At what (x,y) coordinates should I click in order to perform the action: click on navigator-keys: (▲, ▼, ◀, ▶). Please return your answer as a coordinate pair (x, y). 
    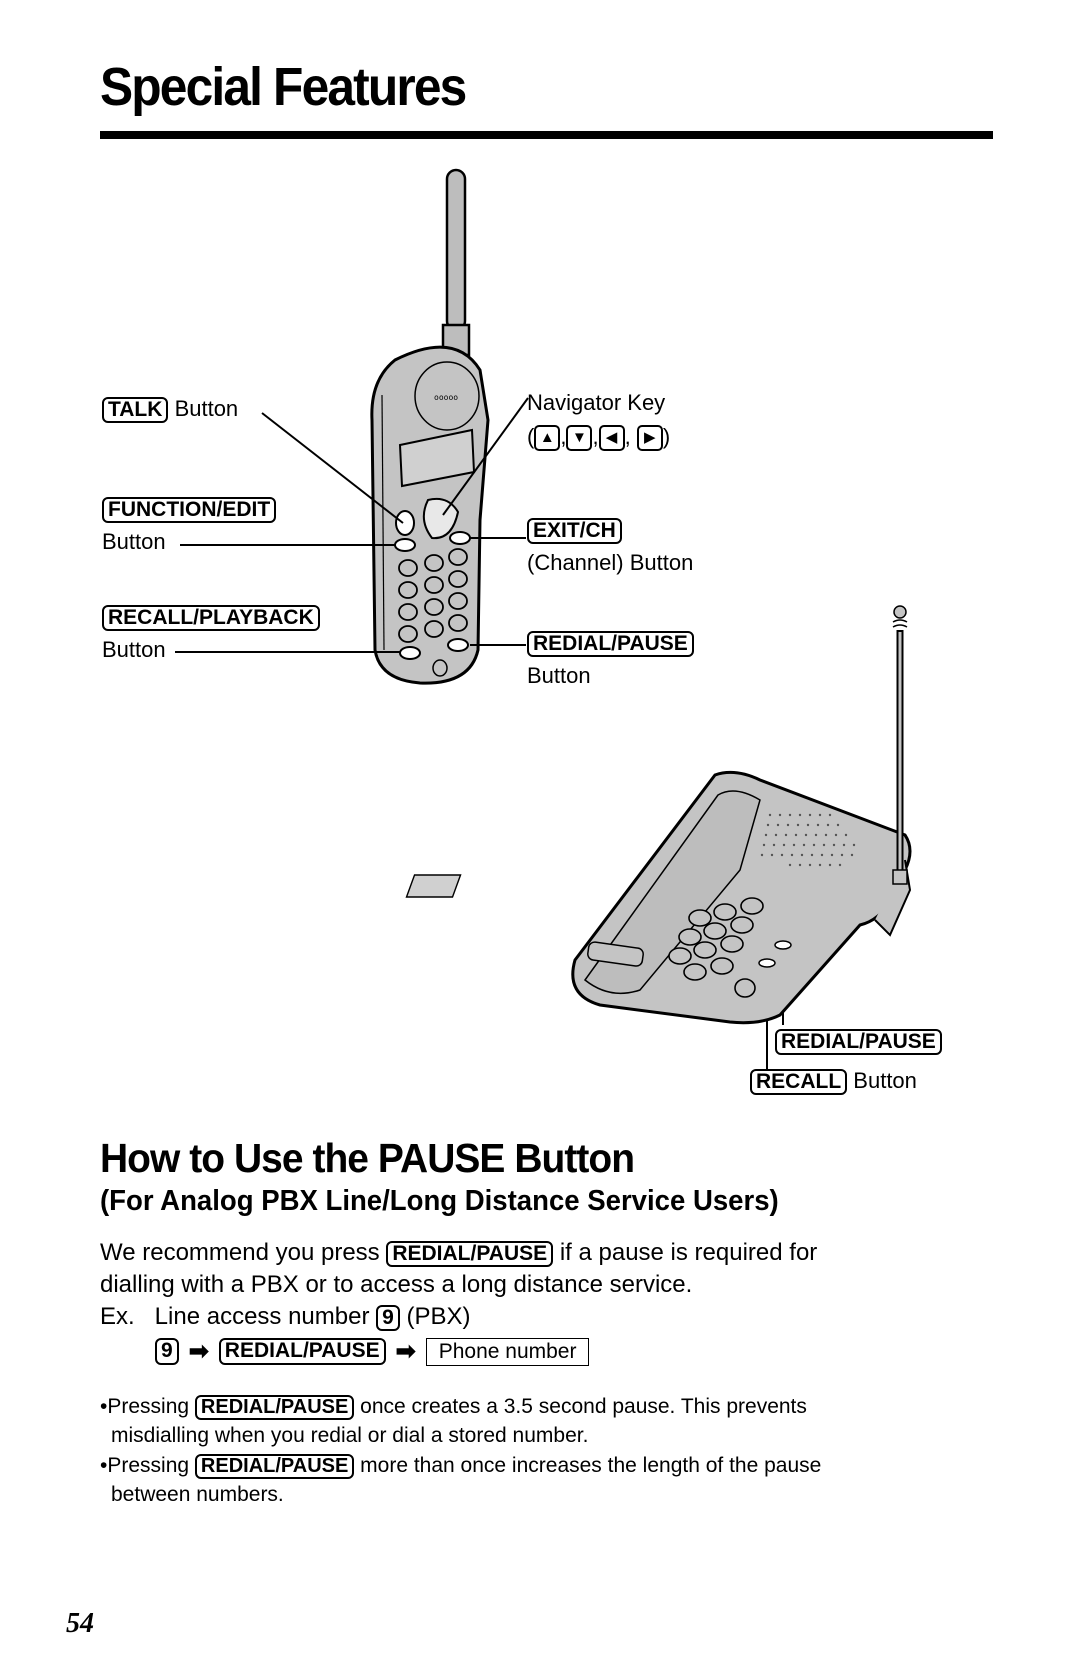
    Looking at the image, I should click on (598, 437).